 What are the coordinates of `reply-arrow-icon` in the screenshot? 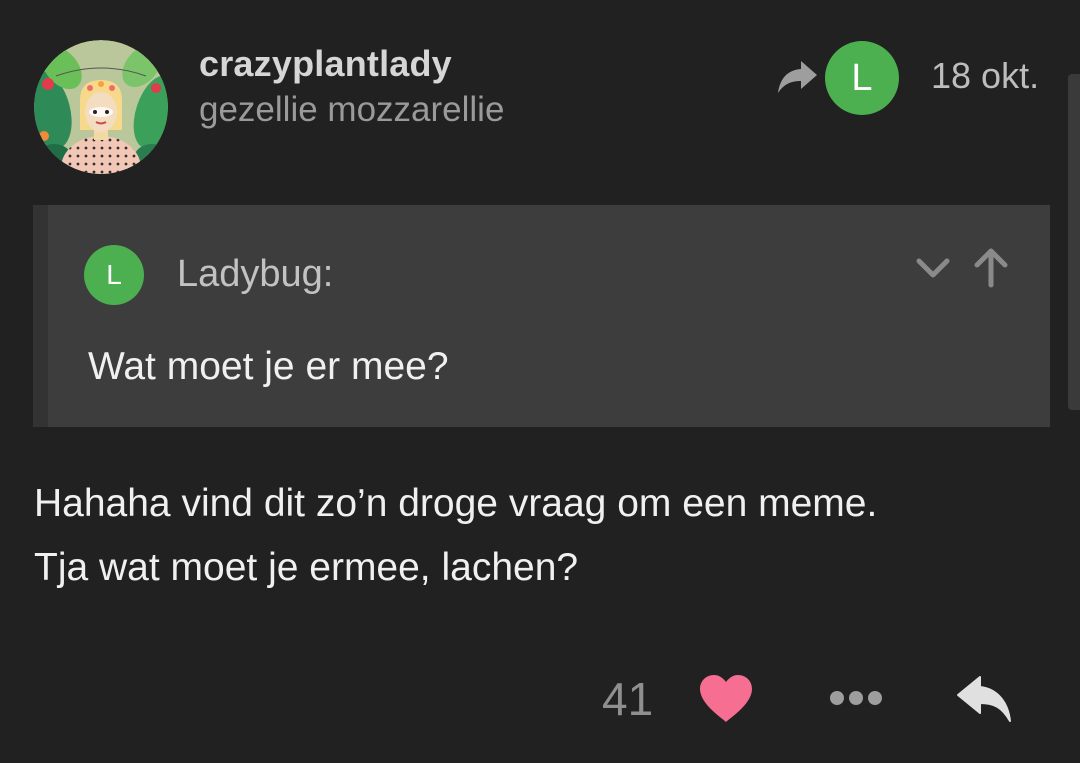 It's located at (984, 699).